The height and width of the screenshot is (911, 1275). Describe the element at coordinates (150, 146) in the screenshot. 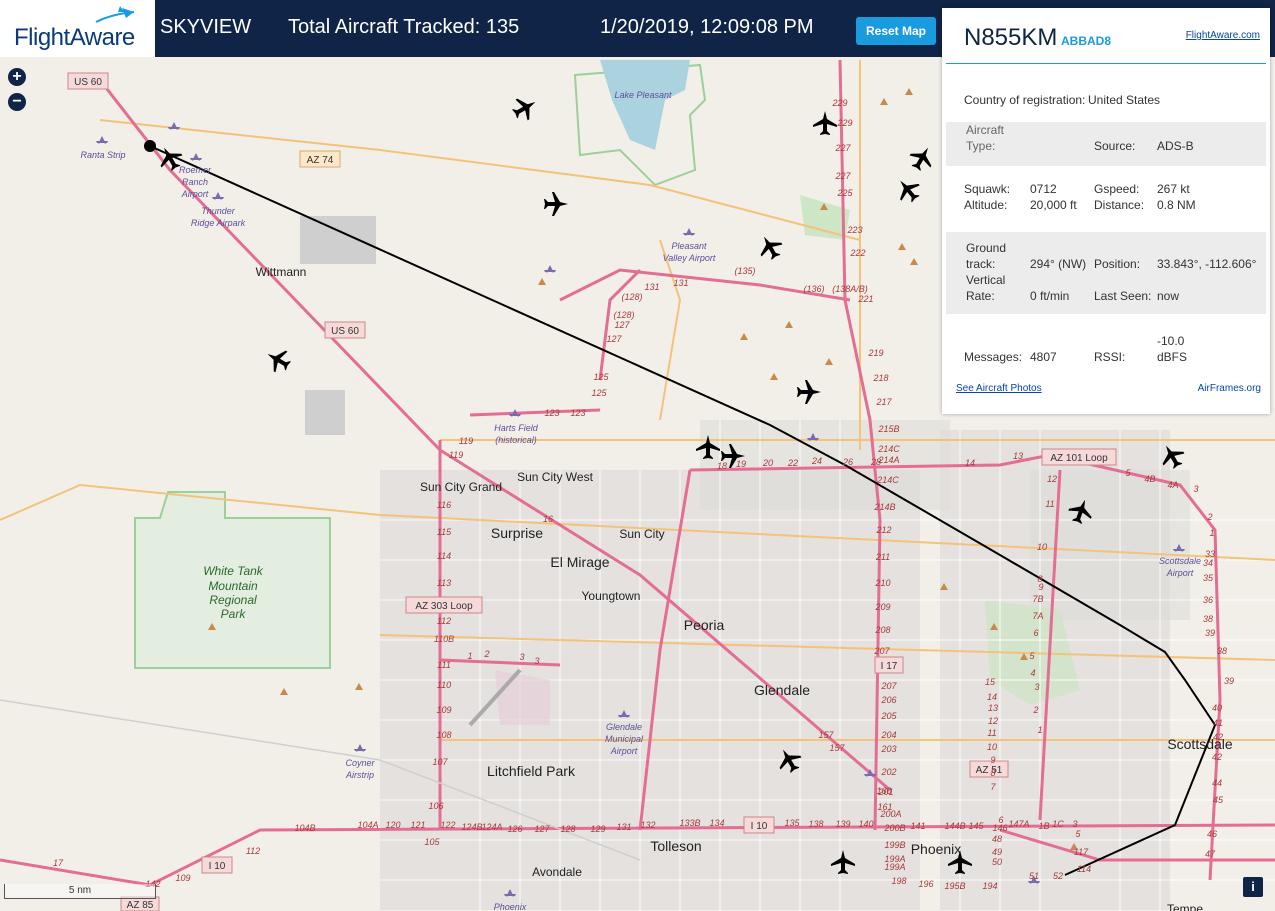

I see `selected-aircraft-origin-dot` at that location.